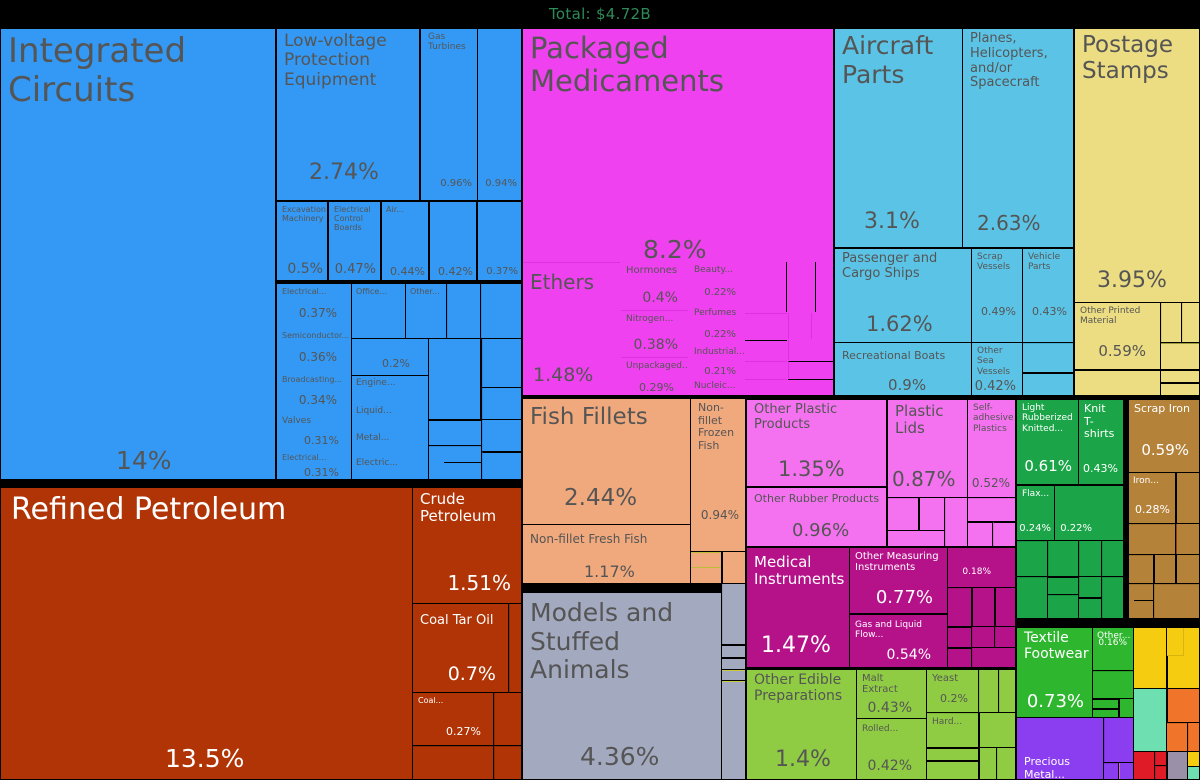  I want to click on treemap-cell-self-adhesive-plastics: Self-adhesive Plastics 0.52%, so click(991, 448).